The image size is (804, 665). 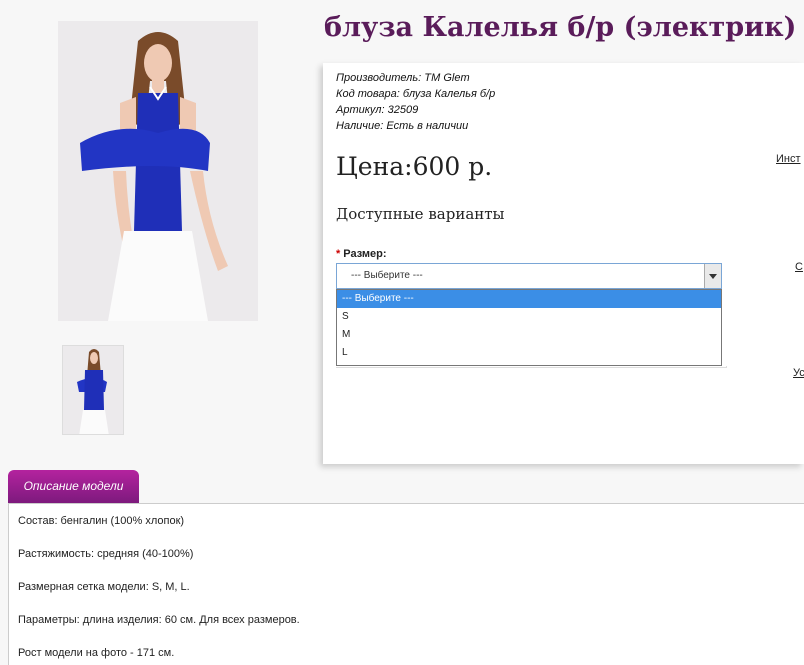 What do you see at coordinates (799, 267) in the screenshot?
I see `side-link-c: С` at bounding box center [799, 267].